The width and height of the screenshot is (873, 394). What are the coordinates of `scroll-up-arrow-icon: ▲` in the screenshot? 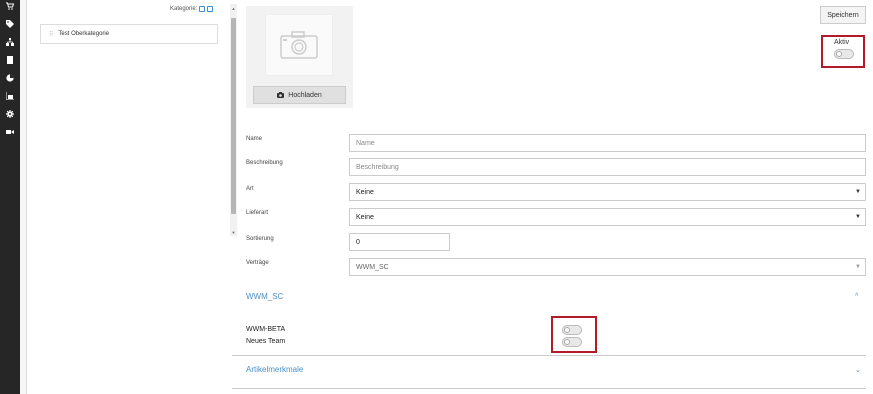 It's located at (233, 9).